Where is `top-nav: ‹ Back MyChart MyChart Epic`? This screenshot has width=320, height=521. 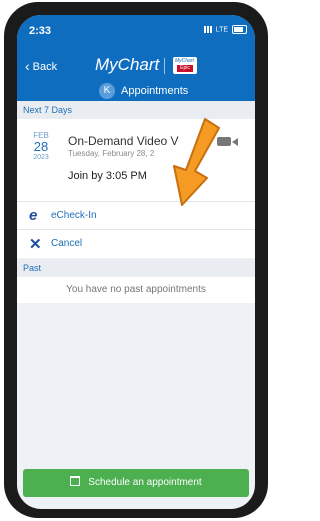
top-nav: ‹ Back MyChart MyChart Epic is located at coordinates (136, 66).